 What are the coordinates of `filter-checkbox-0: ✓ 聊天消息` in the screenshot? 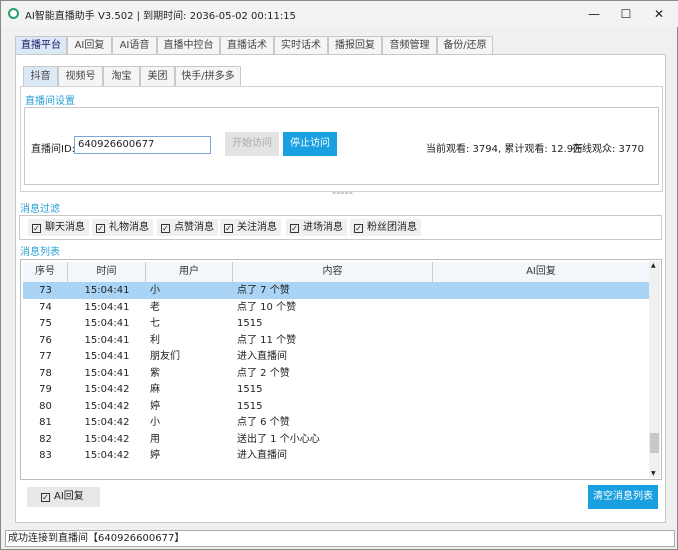 It's located at (58, 227).